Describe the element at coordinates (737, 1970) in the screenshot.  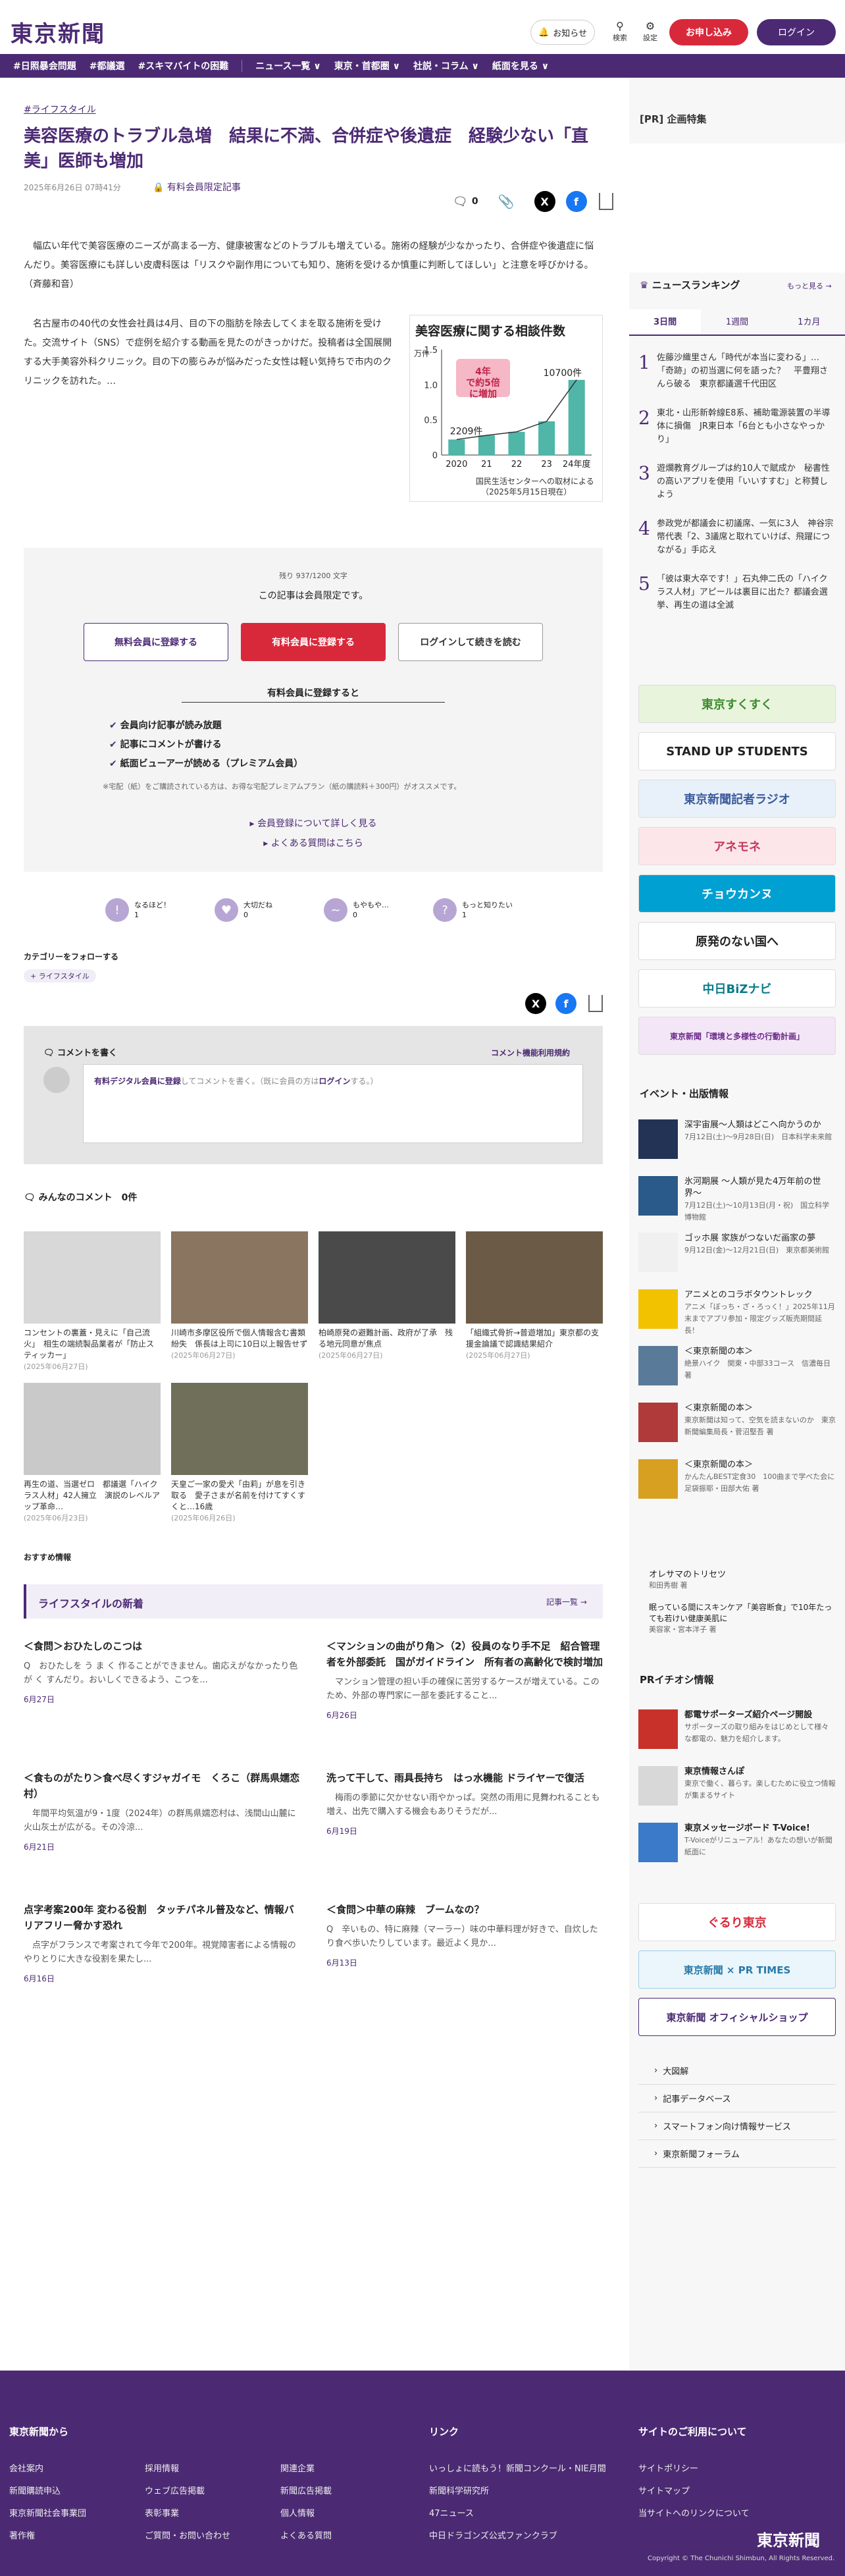
I see `promo-prtimes: 東京新聞 × PR TIMES` at that location.